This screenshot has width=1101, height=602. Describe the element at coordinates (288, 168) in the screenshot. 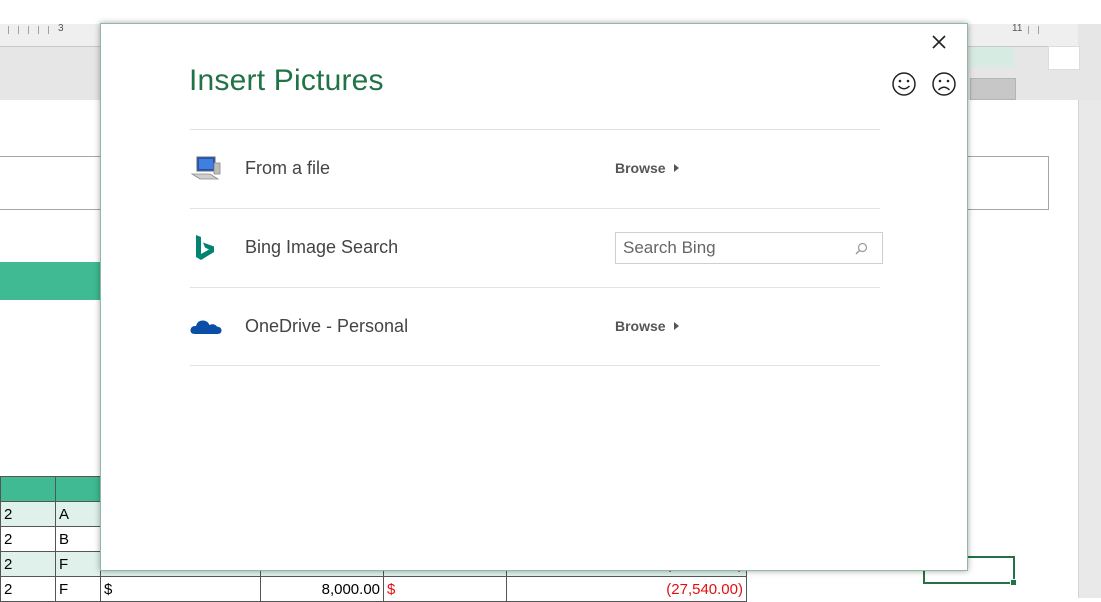

I see `source-label: From a file` at that location.